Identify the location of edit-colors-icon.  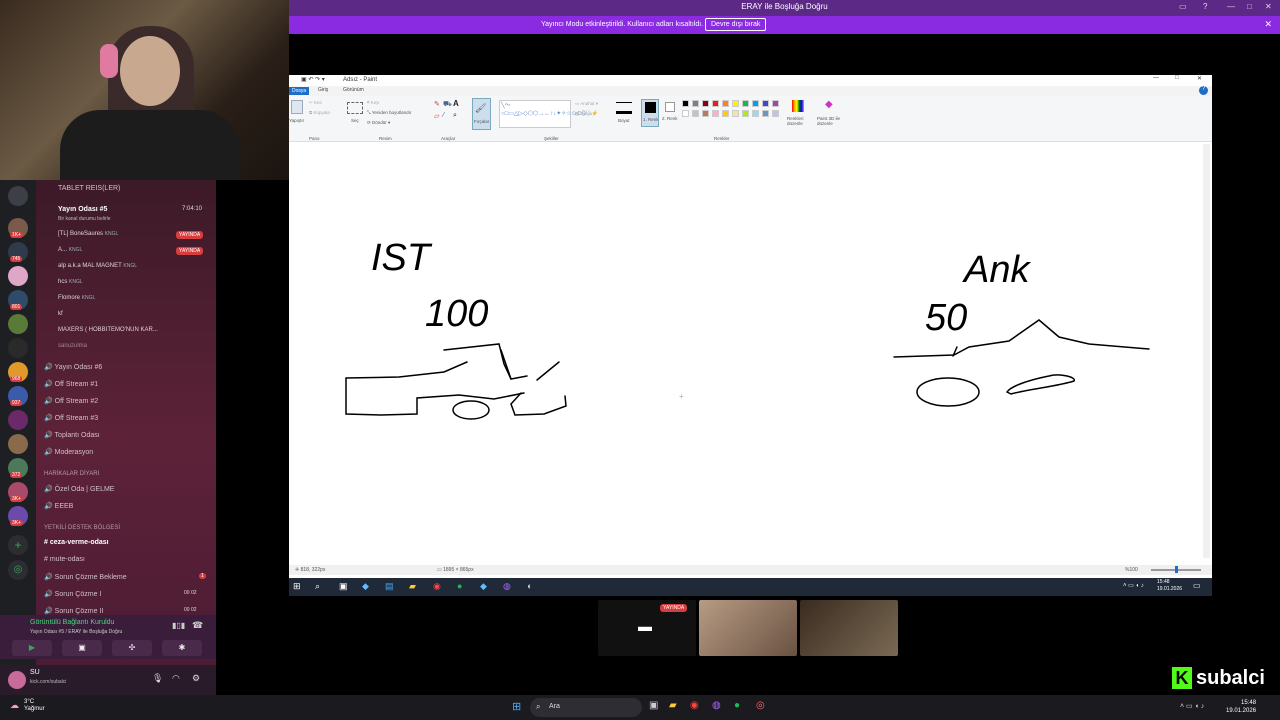
(798, 106).